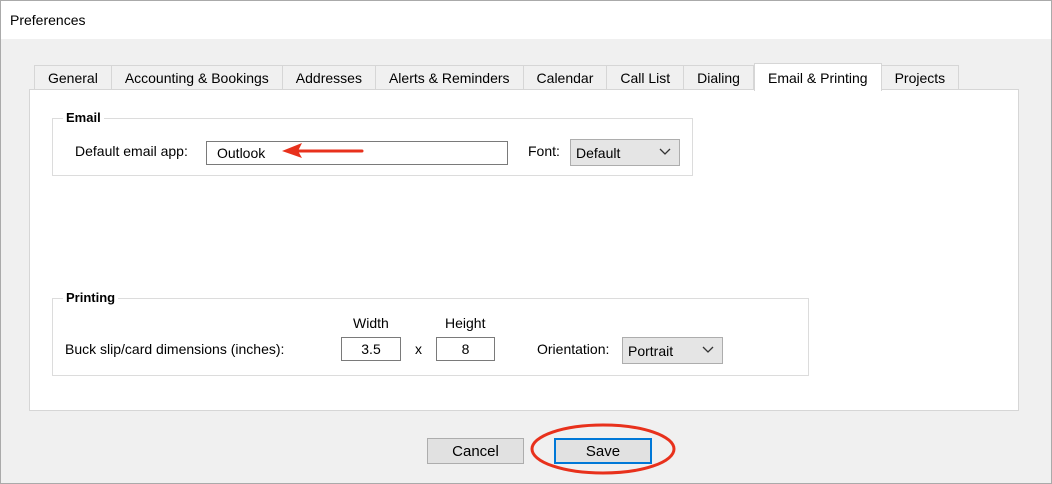 This screenshot has height=484, width=1052. Describe the element at coordinates (131, 151) in the screenshot. I see `default-email-app-label: Default email app:` at that location.